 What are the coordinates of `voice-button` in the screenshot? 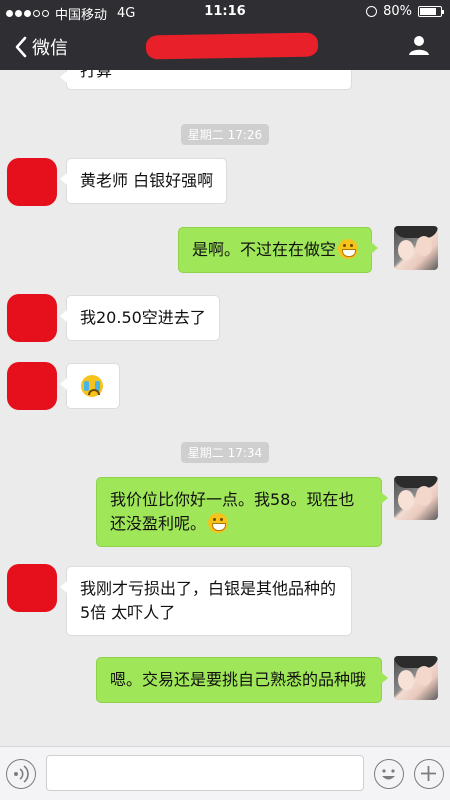 It's located at (21, 774).